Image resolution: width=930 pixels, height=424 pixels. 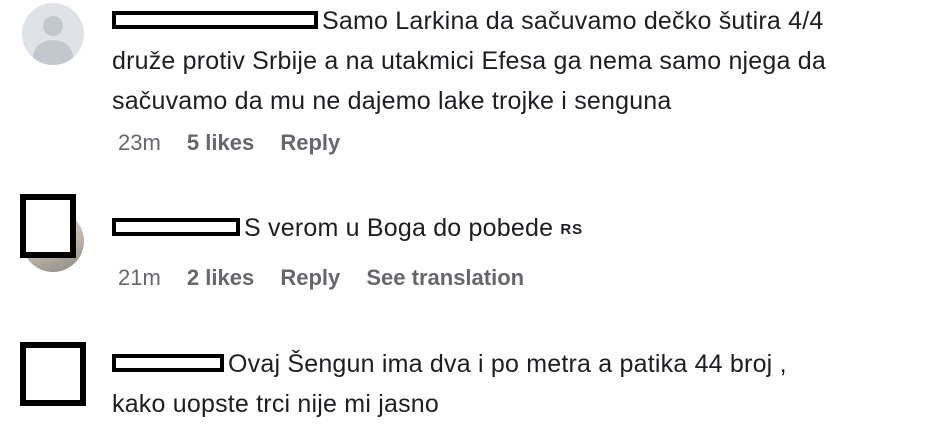 What do you see at coordinates (399, 228) in the screenshot?
I see `comment-line: S verom u Boga do pobede` at bounding box center [399, 228].